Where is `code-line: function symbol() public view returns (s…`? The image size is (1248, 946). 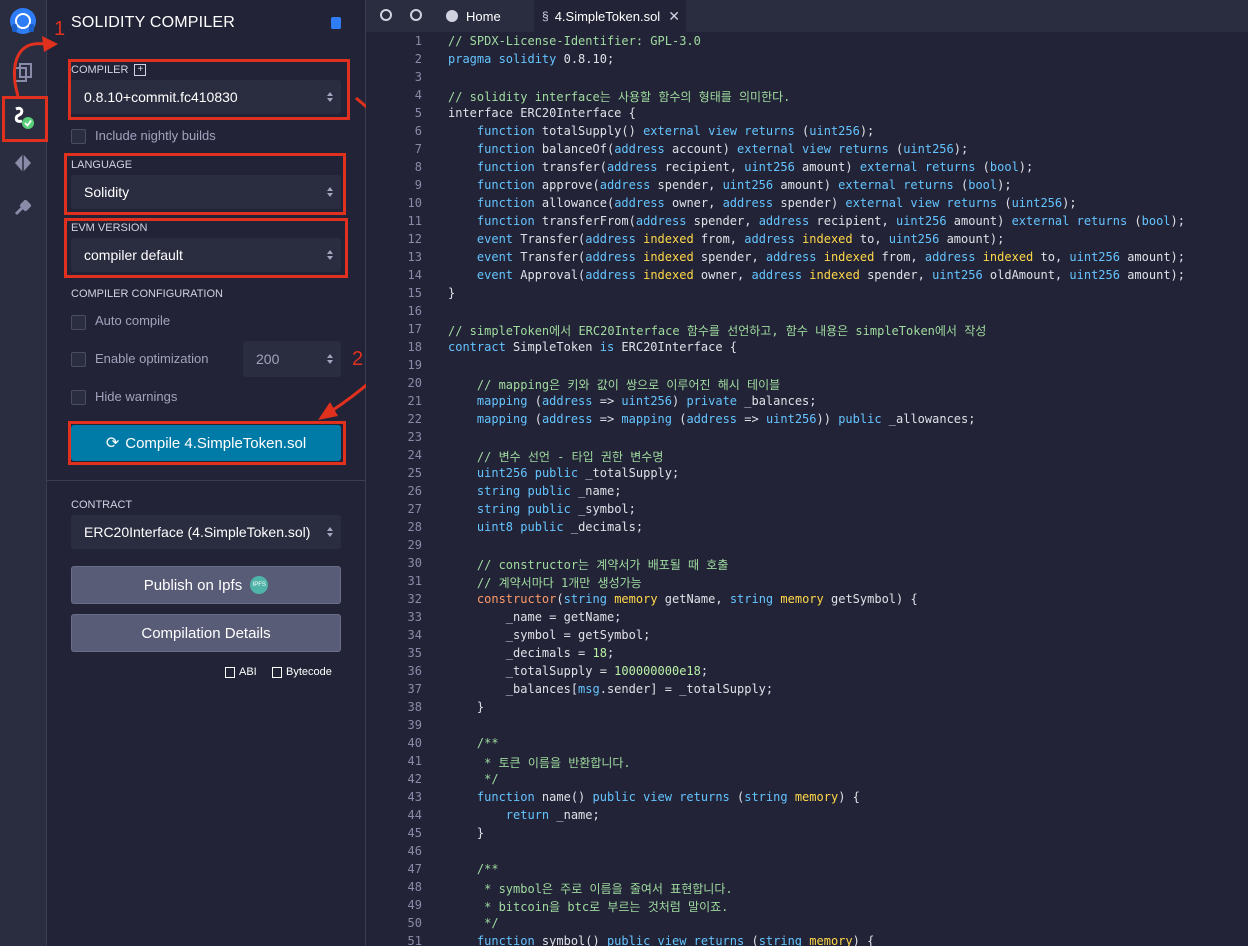 code-line: function symbol() public view returns (s… is located at coordinates (661, 940).